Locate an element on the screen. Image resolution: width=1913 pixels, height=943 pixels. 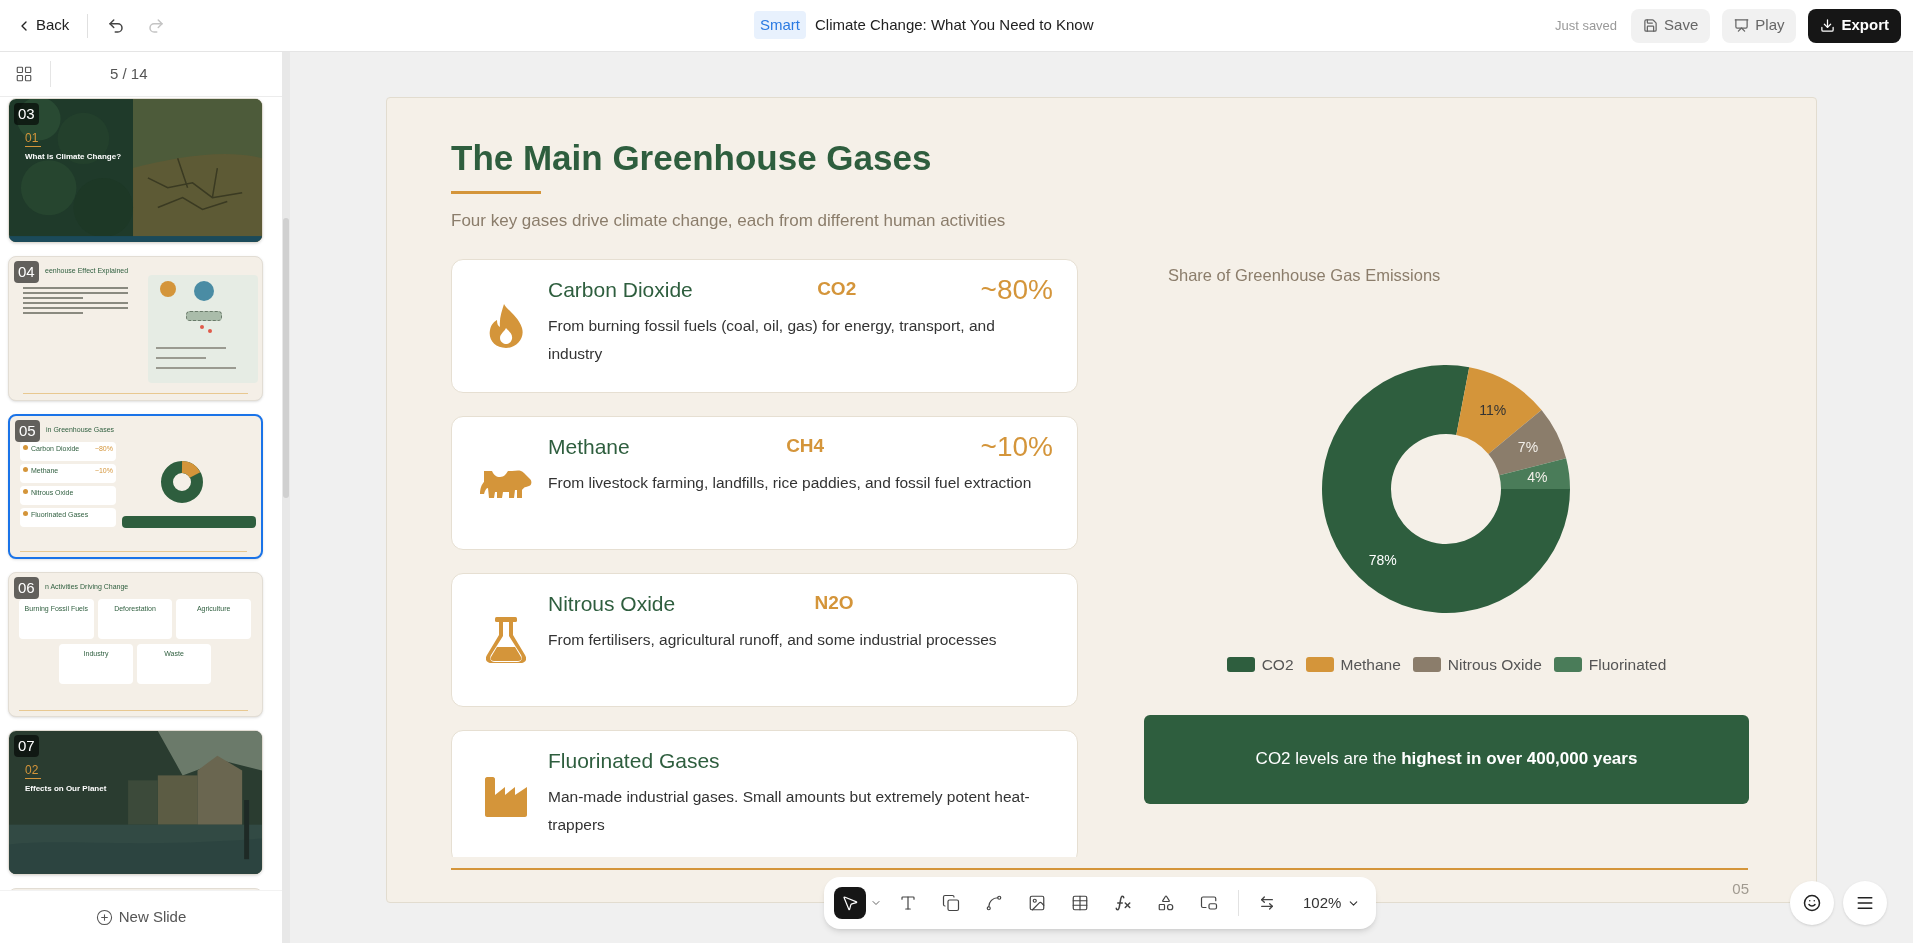
gas-name: Carbon Dioxide is located at coordinates (620, 289).